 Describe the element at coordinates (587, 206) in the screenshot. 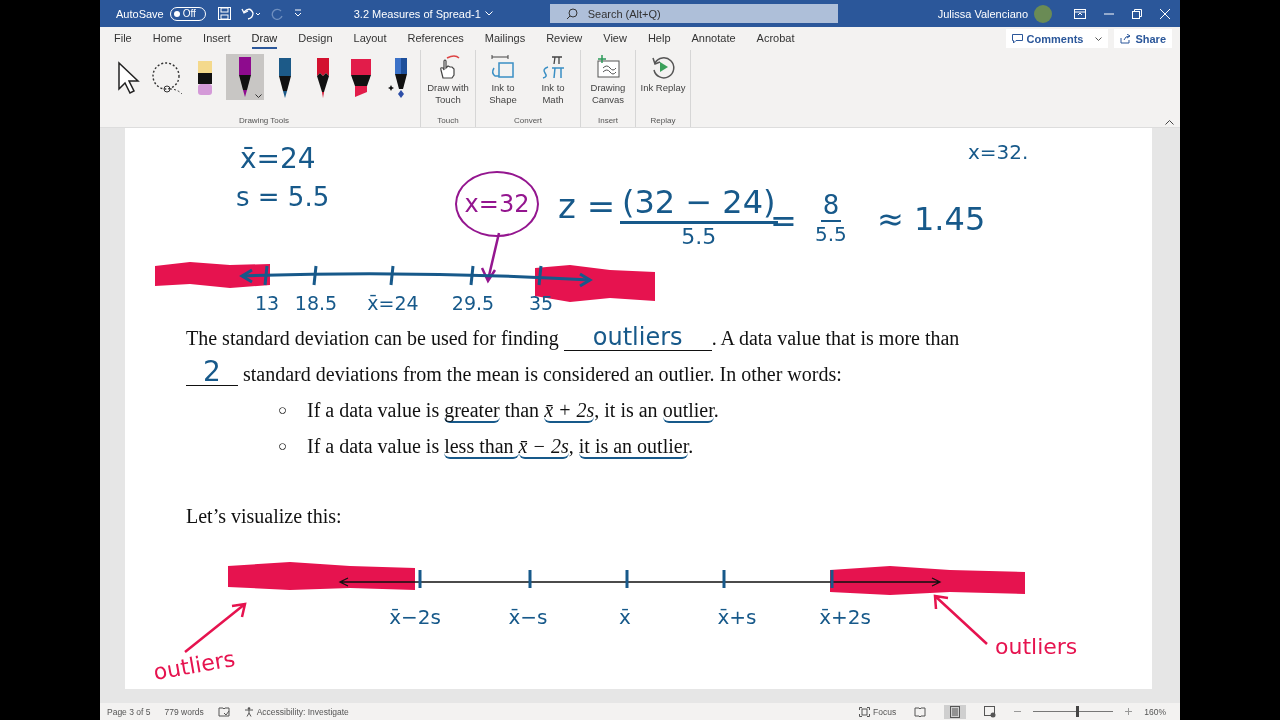

I see `handwritten-z: z =` at that location.